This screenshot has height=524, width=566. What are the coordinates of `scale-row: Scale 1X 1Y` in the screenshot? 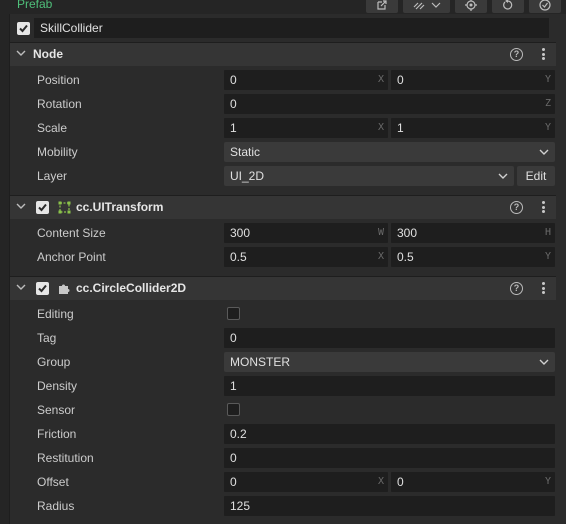 It's located at (283, 128).